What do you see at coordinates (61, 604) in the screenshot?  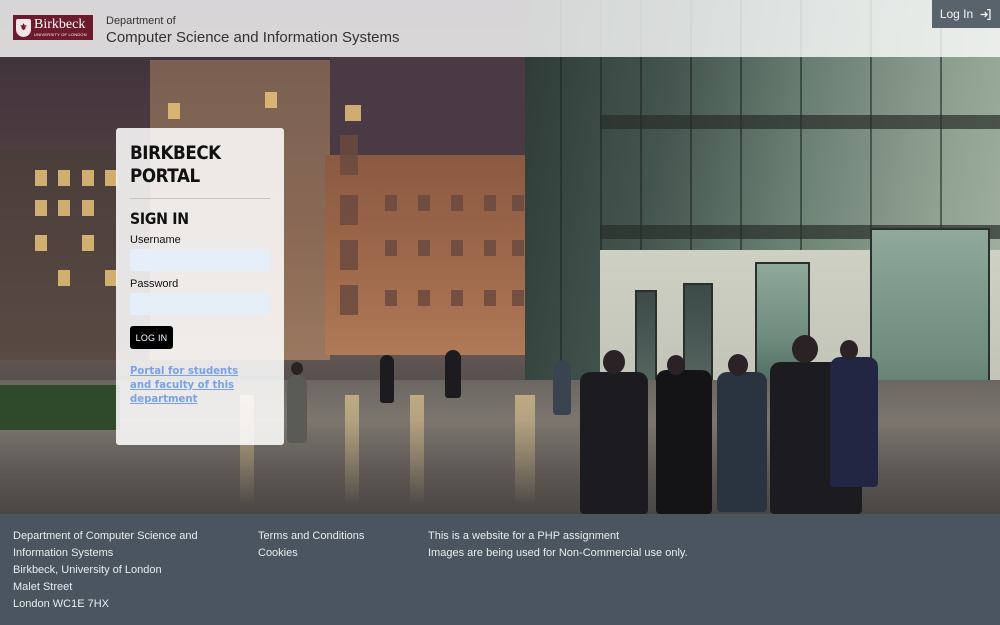 I see `address-line: London WC1E 7HX` at bounding box center [61, 604].